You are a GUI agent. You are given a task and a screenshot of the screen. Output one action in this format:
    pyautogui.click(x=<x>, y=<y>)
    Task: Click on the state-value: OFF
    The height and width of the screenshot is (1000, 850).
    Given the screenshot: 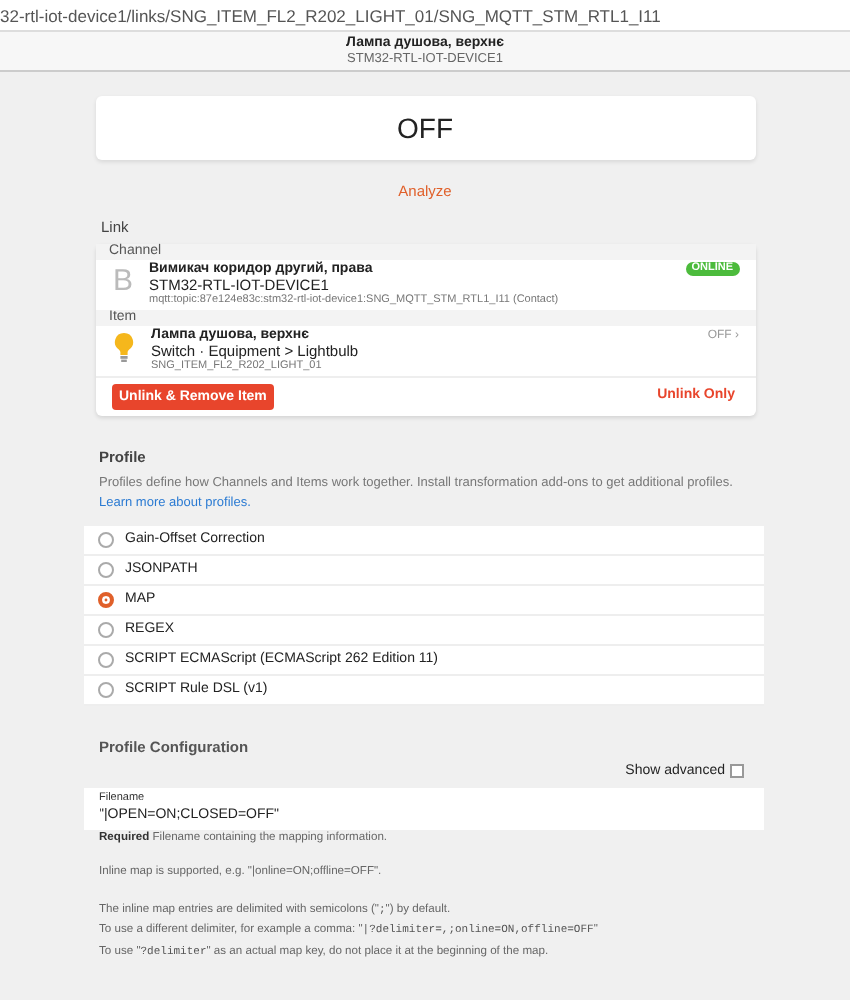 What is the action you would take?
    pyautogui.click(x=425, y=128)
    